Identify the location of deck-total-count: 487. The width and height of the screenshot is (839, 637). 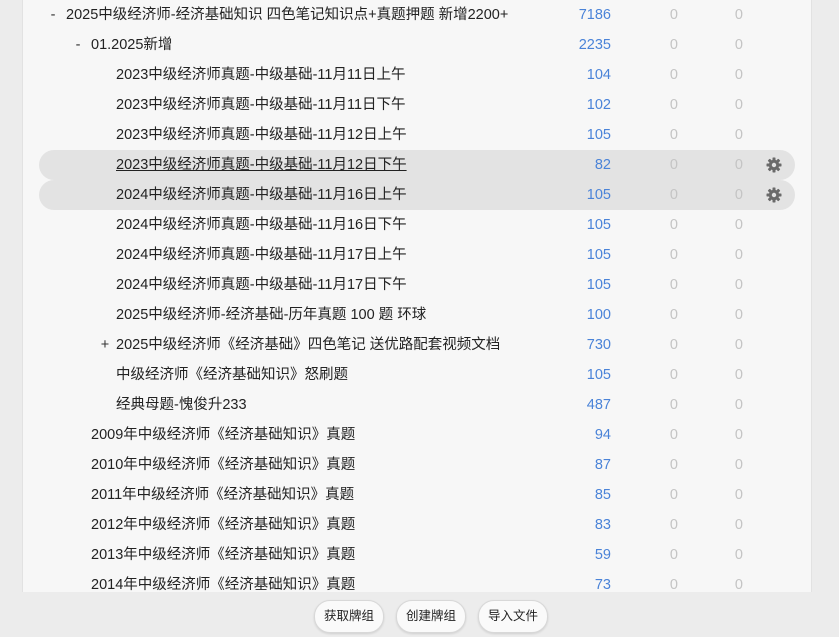
(598, 405).